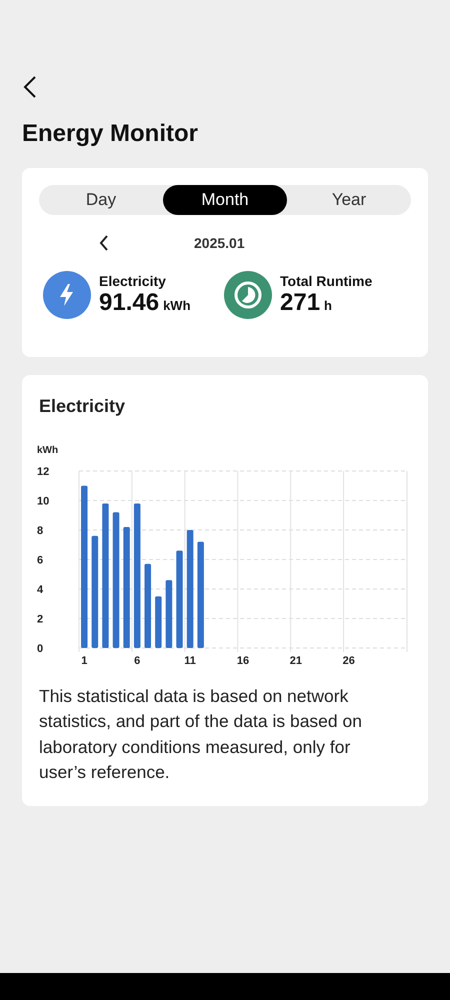 The image size is (450, 1000). What do you see at coordinates (40, 620) in the screenshot?
I see `tick-label: 2` at bounding box center [40, 620].